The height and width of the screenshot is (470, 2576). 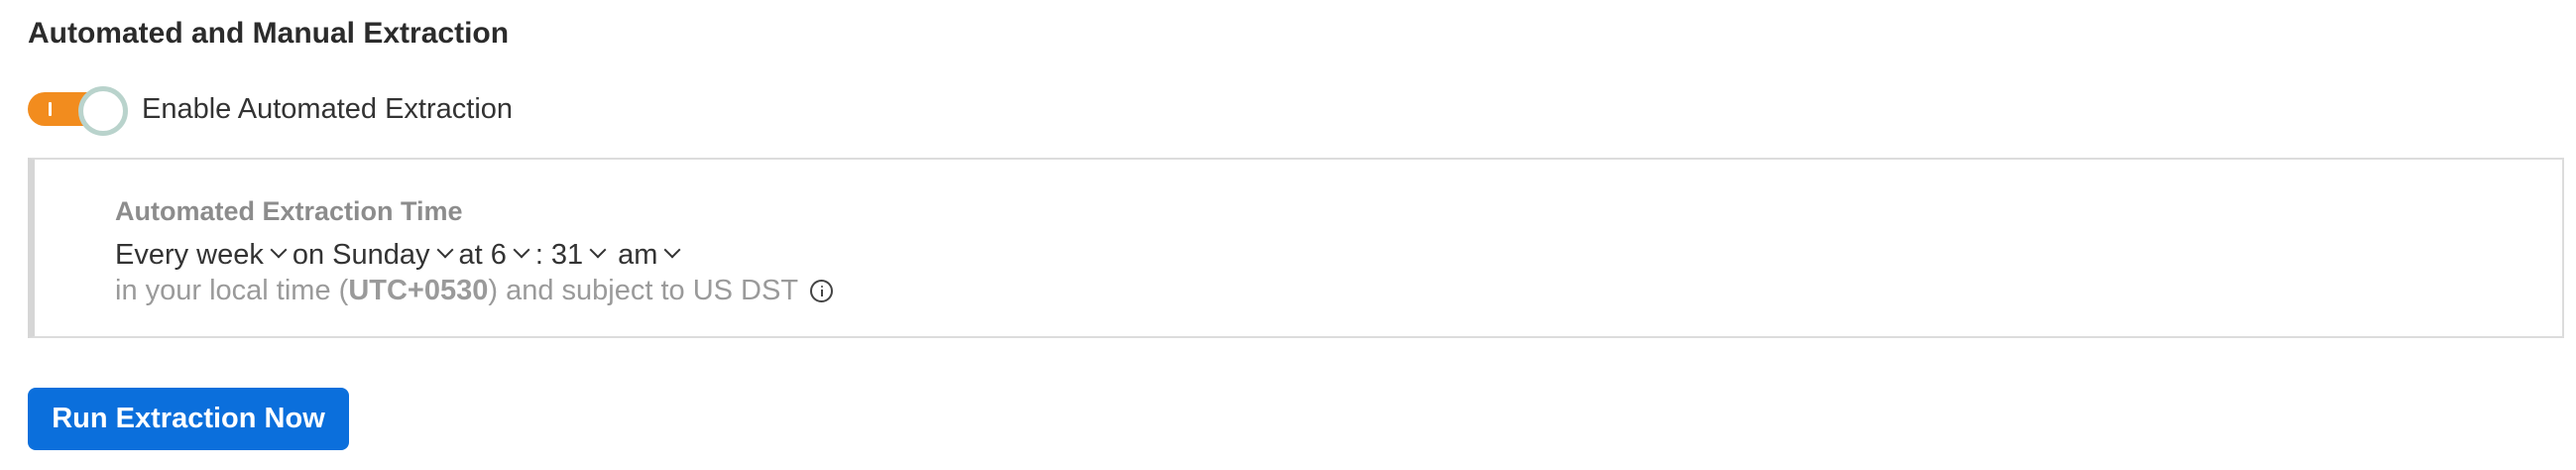 What do you see at coordinates (381, 255) in the screenshot?
I see `day-value: Sunday` at bounding box center [381, 255].